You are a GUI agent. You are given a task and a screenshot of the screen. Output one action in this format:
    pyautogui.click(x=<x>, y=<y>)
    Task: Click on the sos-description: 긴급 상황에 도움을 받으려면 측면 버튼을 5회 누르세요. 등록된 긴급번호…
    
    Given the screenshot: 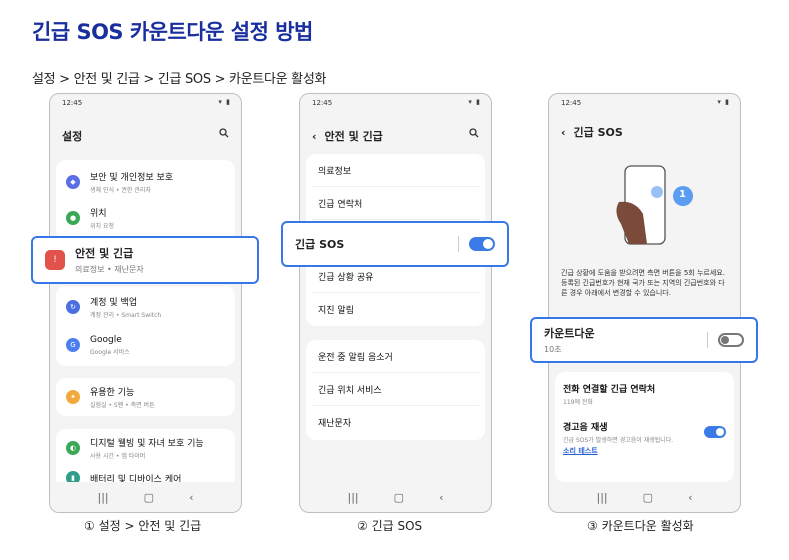 What is the action you would take?
    pyautogui.click(x=643, y=283)
    